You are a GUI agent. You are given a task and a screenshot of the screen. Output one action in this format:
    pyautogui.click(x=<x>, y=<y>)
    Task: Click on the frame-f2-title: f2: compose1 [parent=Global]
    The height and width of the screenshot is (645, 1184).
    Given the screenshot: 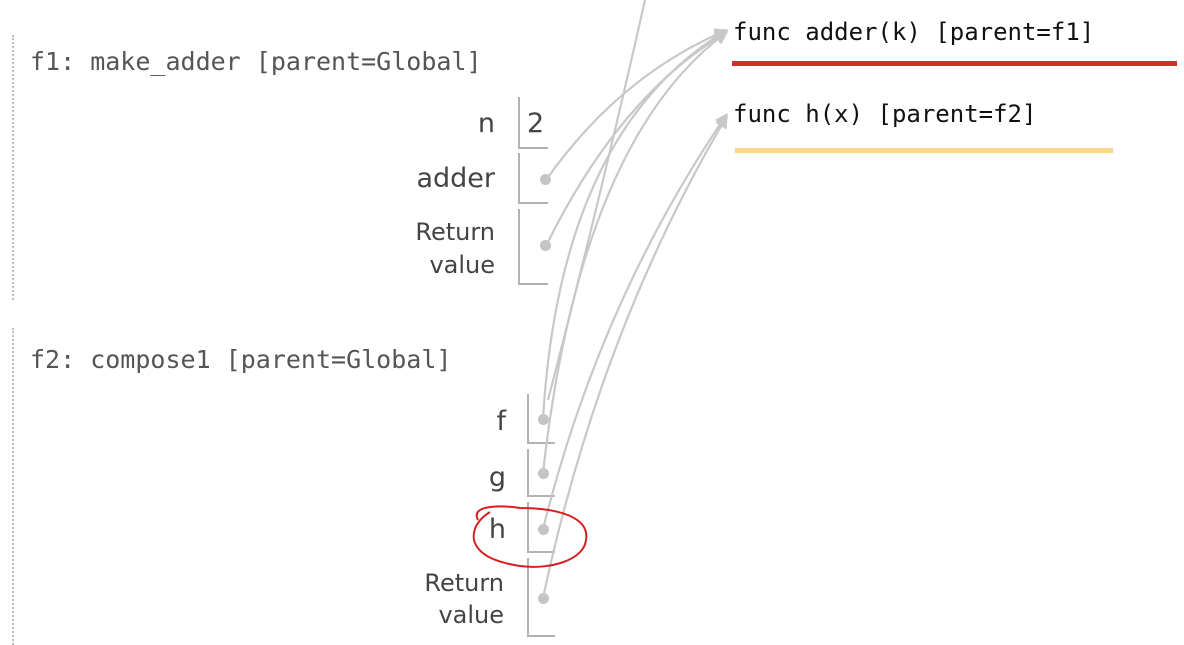 What is the action you would take?
    pyautogui.click(x=241, y=359)
    